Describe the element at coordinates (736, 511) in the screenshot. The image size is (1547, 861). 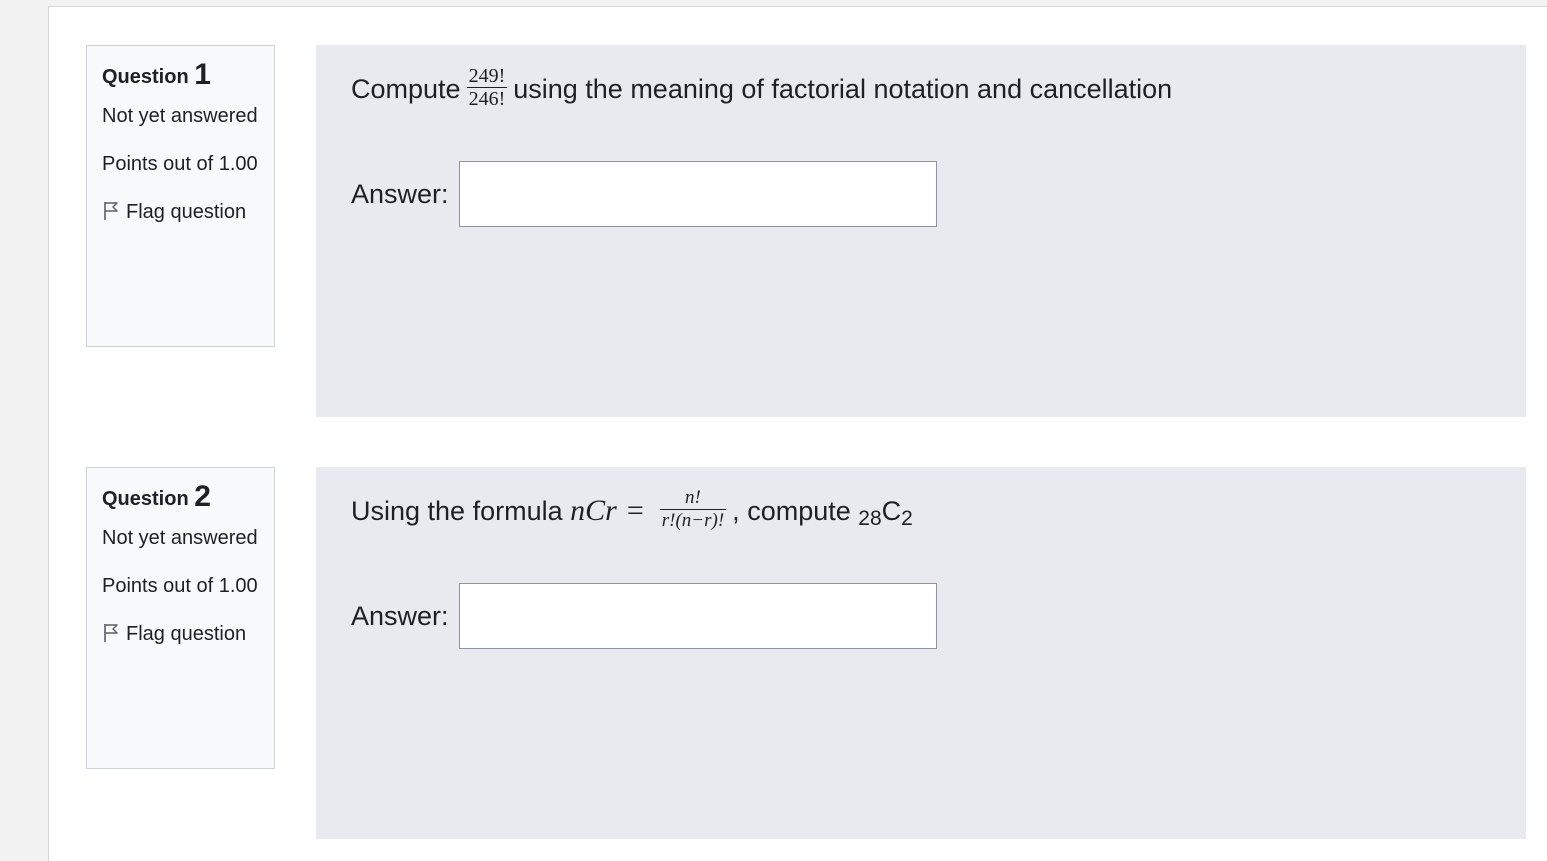
I see `formula-comma: ,` at that location.